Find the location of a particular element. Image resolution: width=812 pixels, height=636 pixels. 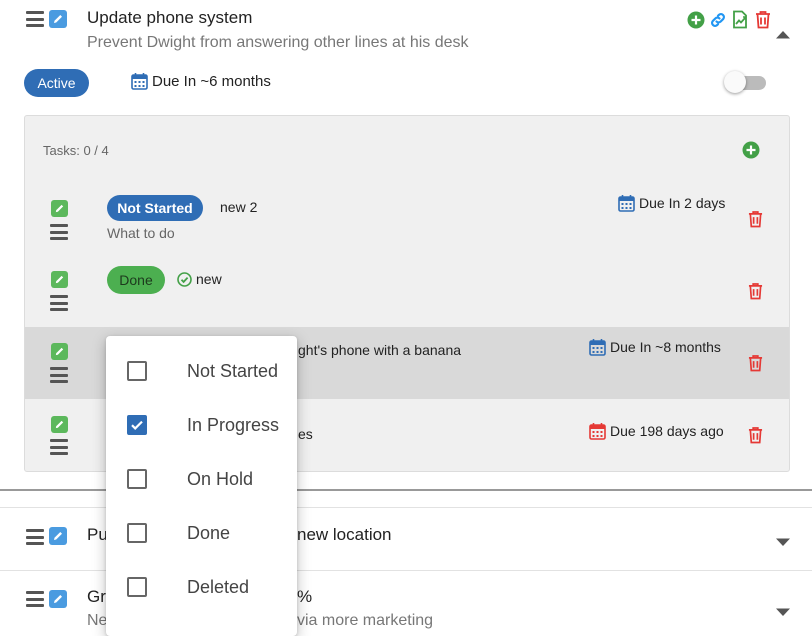

task-name: es is located at coordinates (305, 434).